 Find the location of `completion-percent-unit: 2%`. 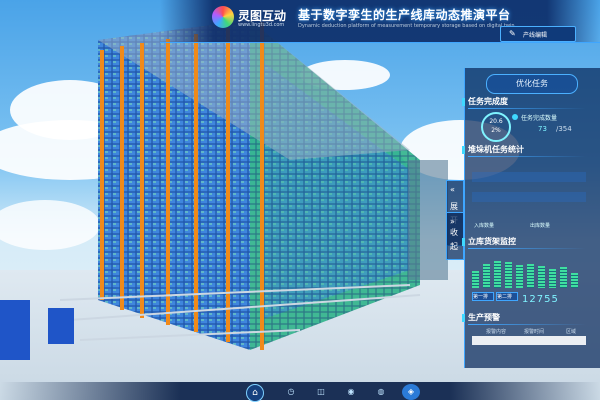

completion-percent-unit: 2% is located at coordinates (496, 130).